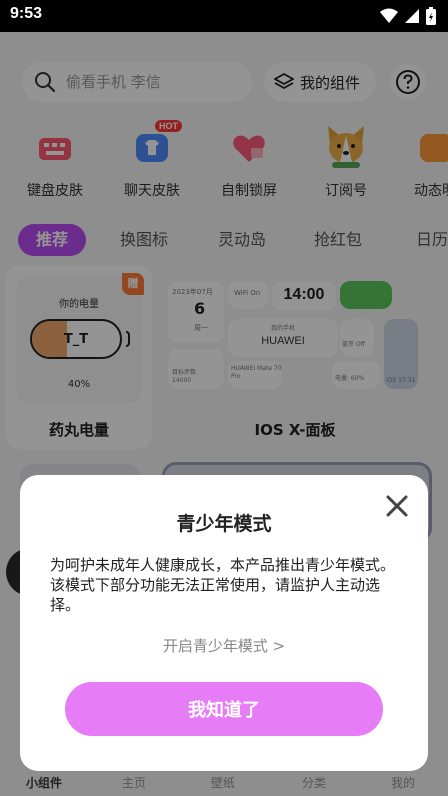 This screenshot has height=796, width=448. I want to click on nav-home: 主页, so click(134, 782).